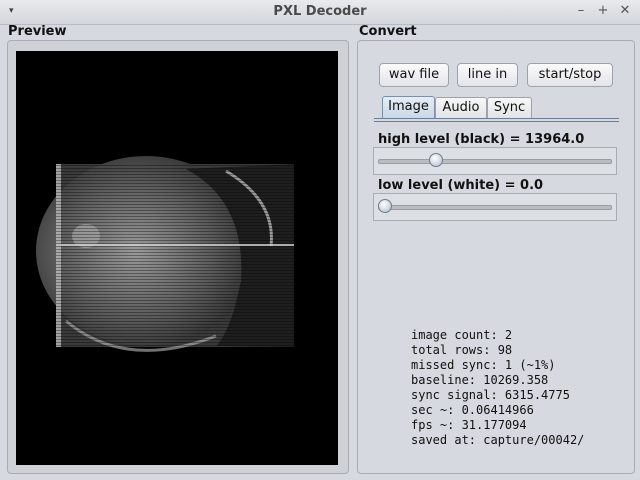  What do you see at coordinates (481, 139) in the screenshot?
I see `high-level-label: high level (black) = 13964.0` at bounding box center [481, 139].